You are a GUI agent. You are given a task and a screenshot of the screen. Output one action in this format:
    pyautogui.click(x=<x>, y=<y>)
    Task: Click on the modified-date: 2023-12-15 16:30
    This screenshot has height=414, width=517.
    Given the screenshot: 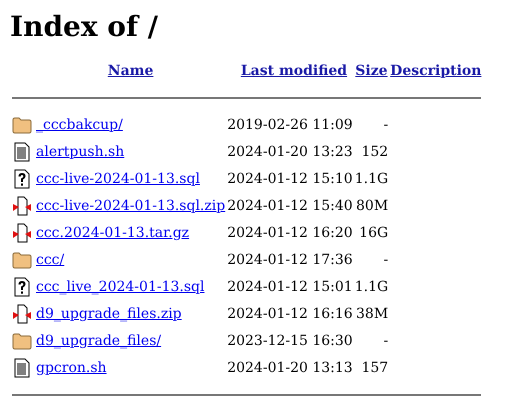 What is the action you would take?
    pyautogui.click(x=290, y=340)
    